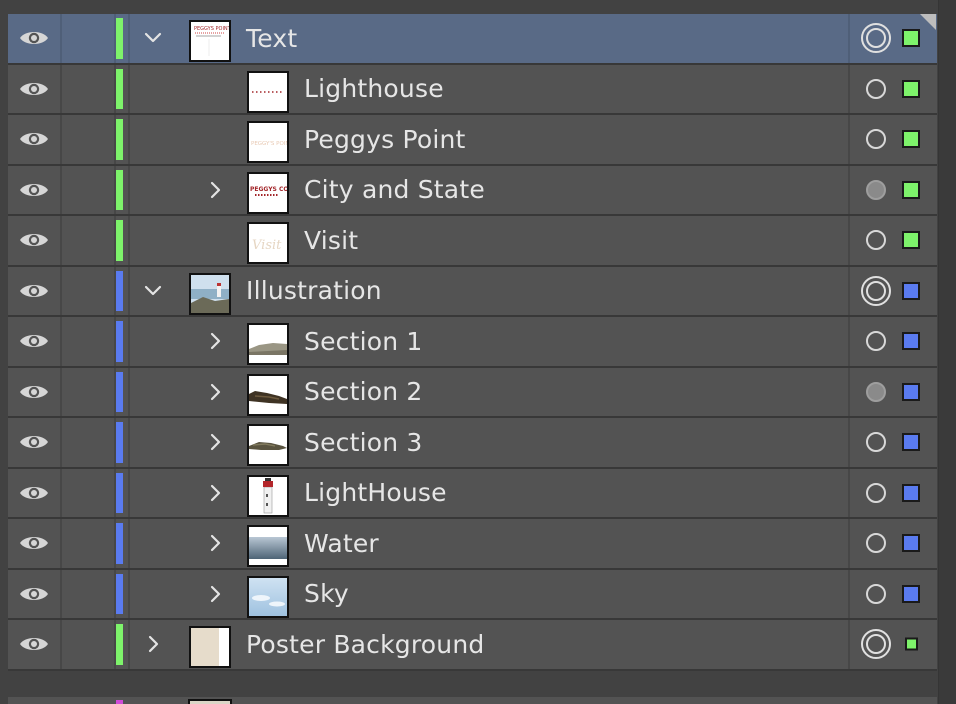 The image size is (956, 704). Describe the element at coordinates (472, 140) in the screenshot. I see `layer-row-peggys-point: PEGGY'S POINT Peggys Point` at that location.